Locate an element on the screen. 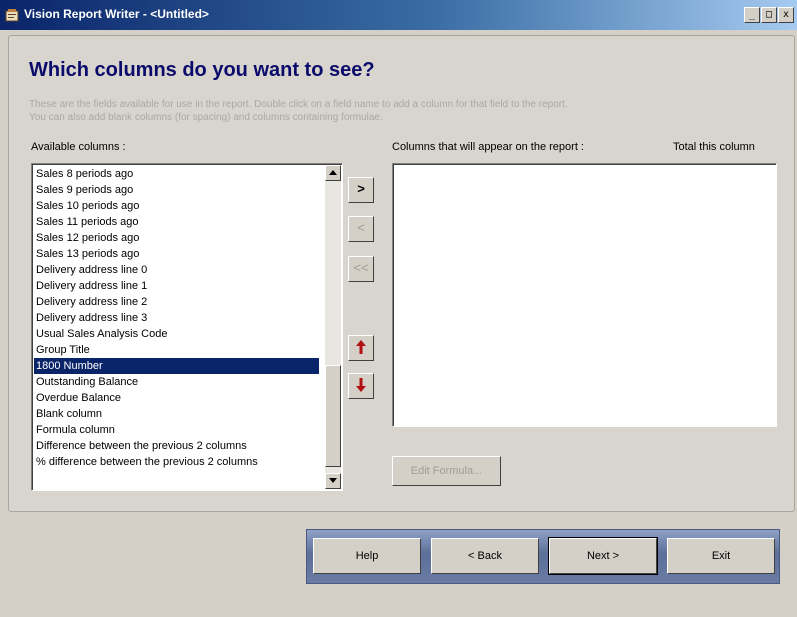 The width and height of the screenshot is (797, 617). close-button: x is located at coordinates (786, 15).